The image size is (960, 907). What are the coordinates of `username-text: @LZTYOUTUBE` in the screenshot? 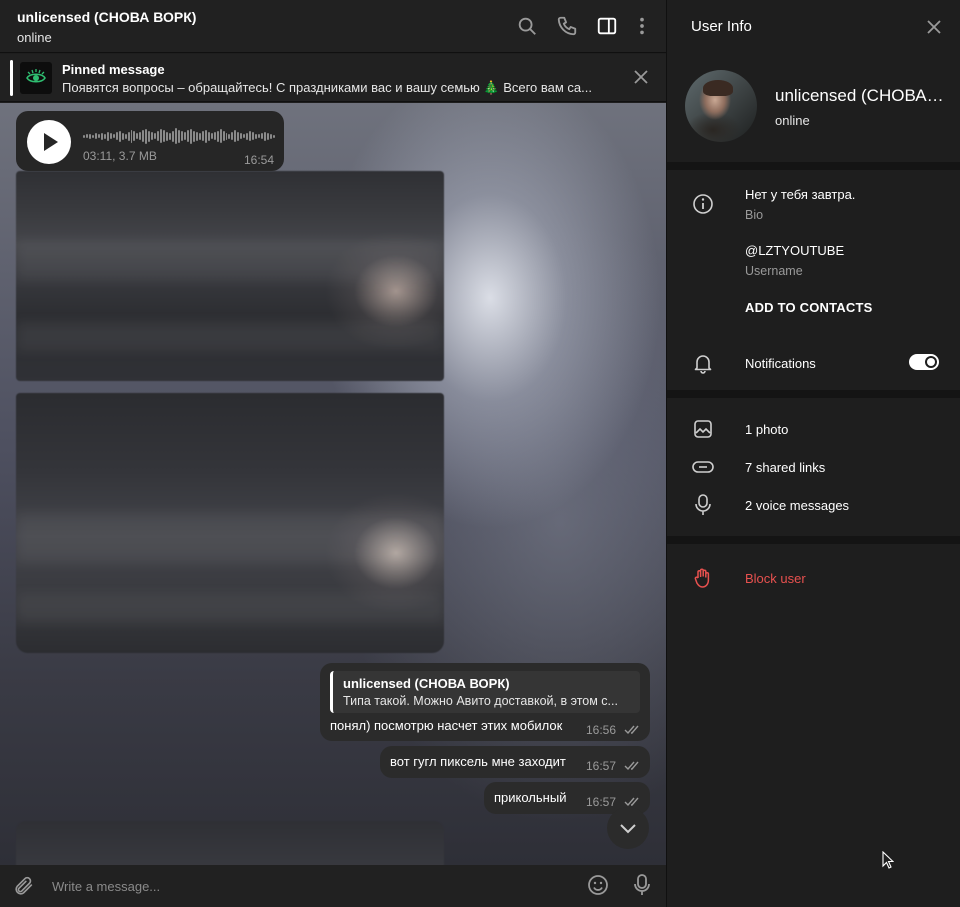 It's located at (794, 250).